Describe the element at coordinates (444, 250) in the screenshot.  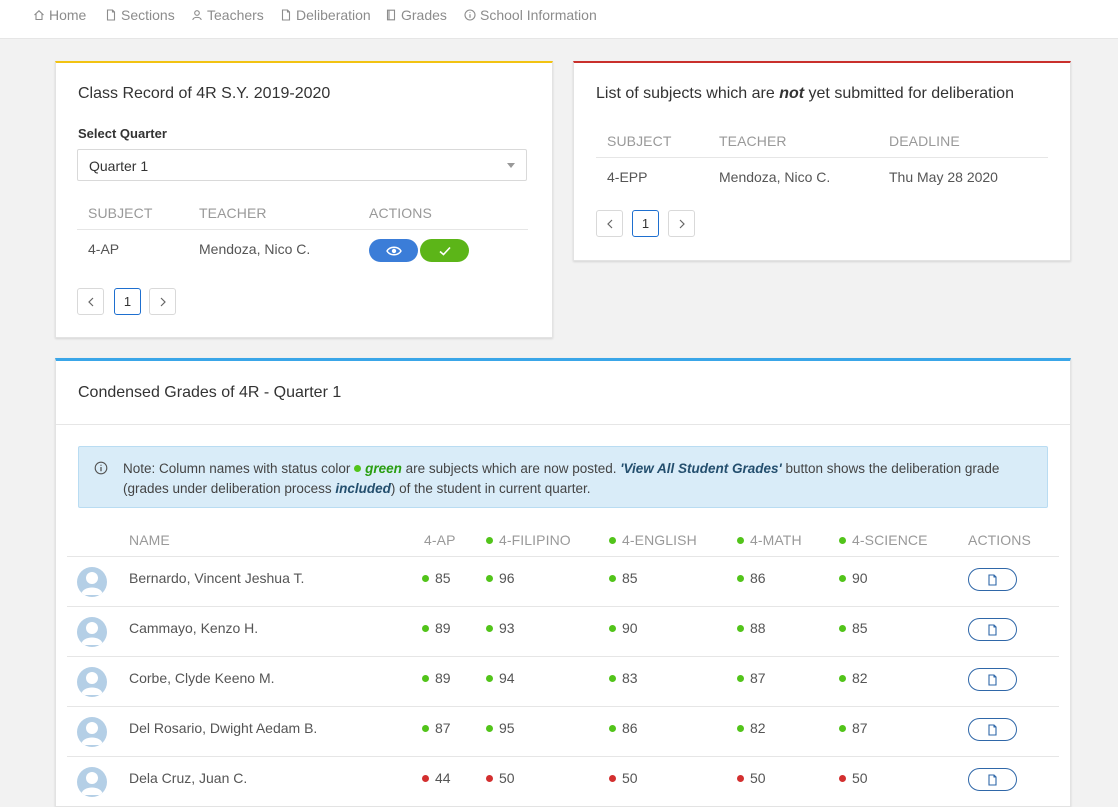
I see `approve-button` at that location.